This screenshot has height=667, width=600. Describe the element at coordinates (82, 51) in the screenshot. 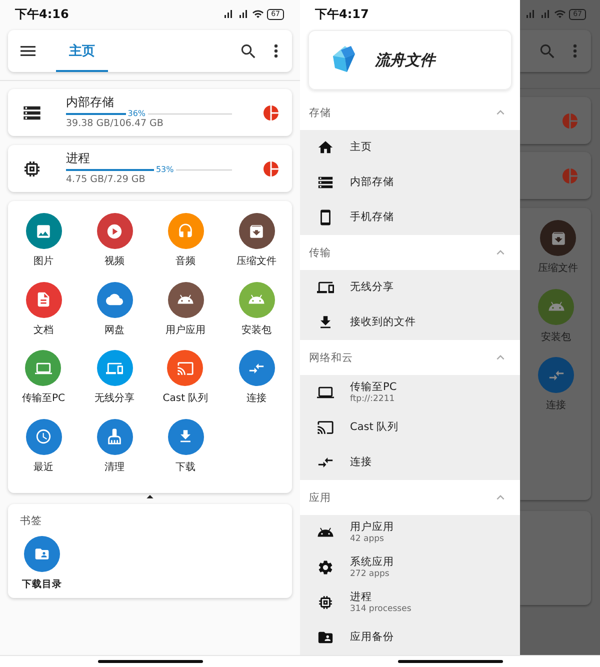

I see `tab: 主页` at that location.